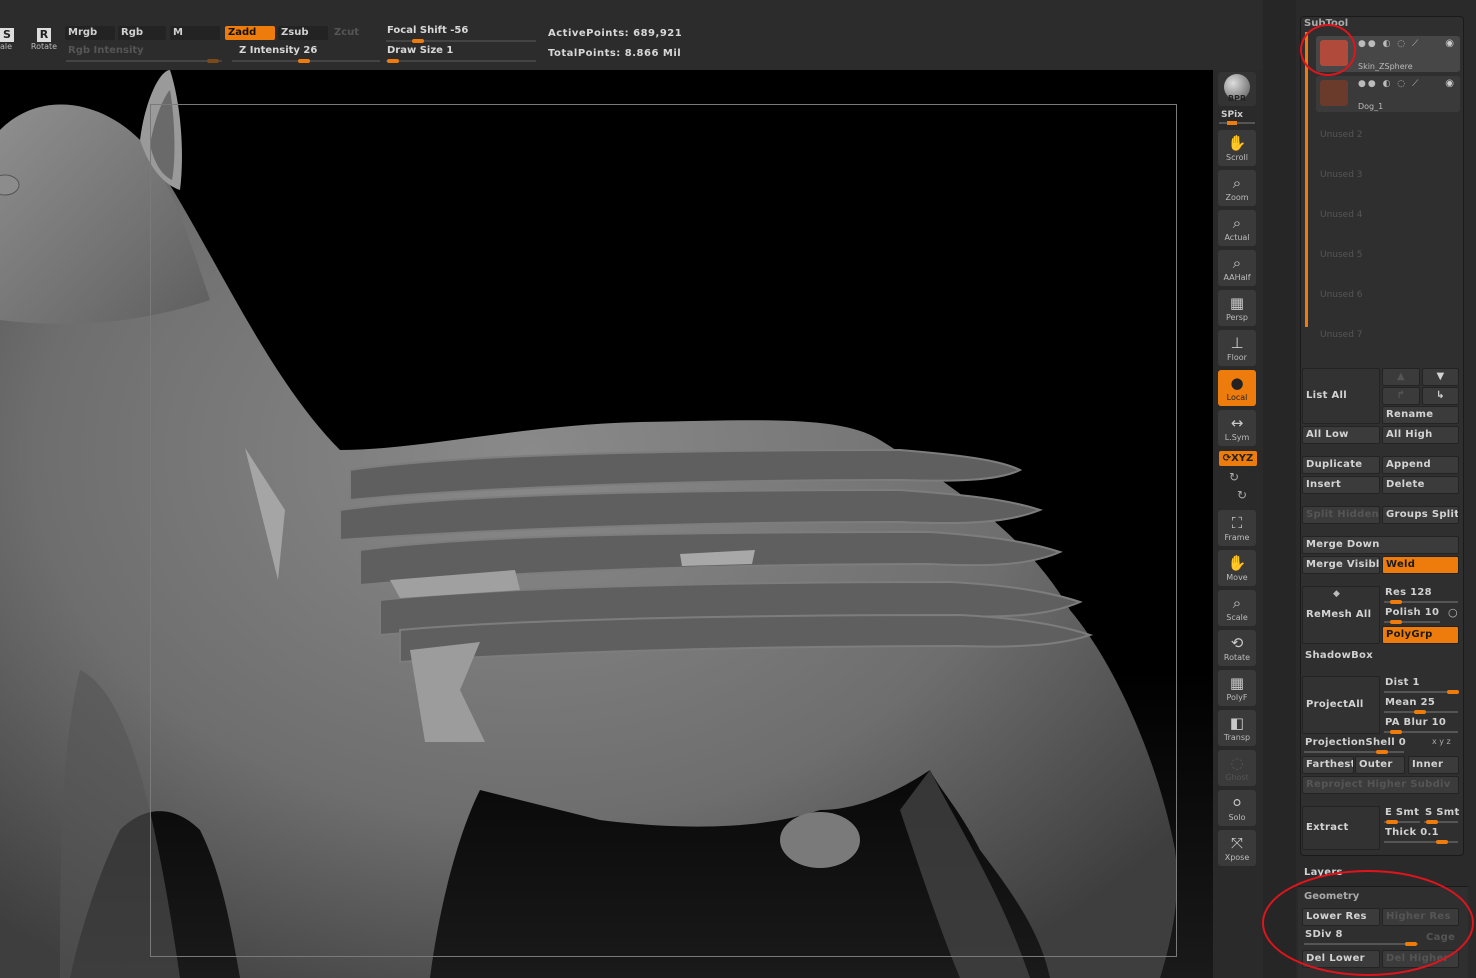 The width and height of the screenshot is (1476, 978). I want to click on res-knob, so click(1396, 602).